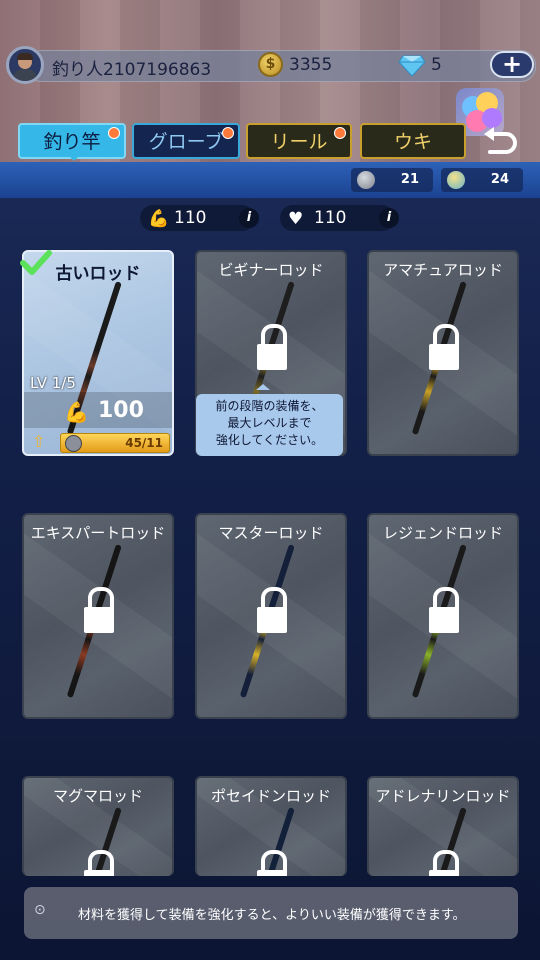 This screenshot has width=540, height=960. I want to click on upgrade-progress-text: 45/11, so click(144, 443).